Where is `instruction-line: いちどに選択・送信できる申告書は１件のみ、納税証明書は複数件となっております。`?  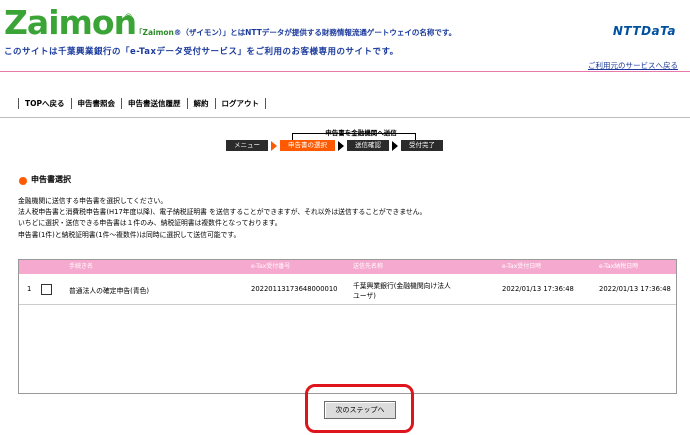 instruction-line: いちどに選択・送信できる申告書は１件のみ、納税証明書は複数件となっております。 is located at coordinates (150, 223).